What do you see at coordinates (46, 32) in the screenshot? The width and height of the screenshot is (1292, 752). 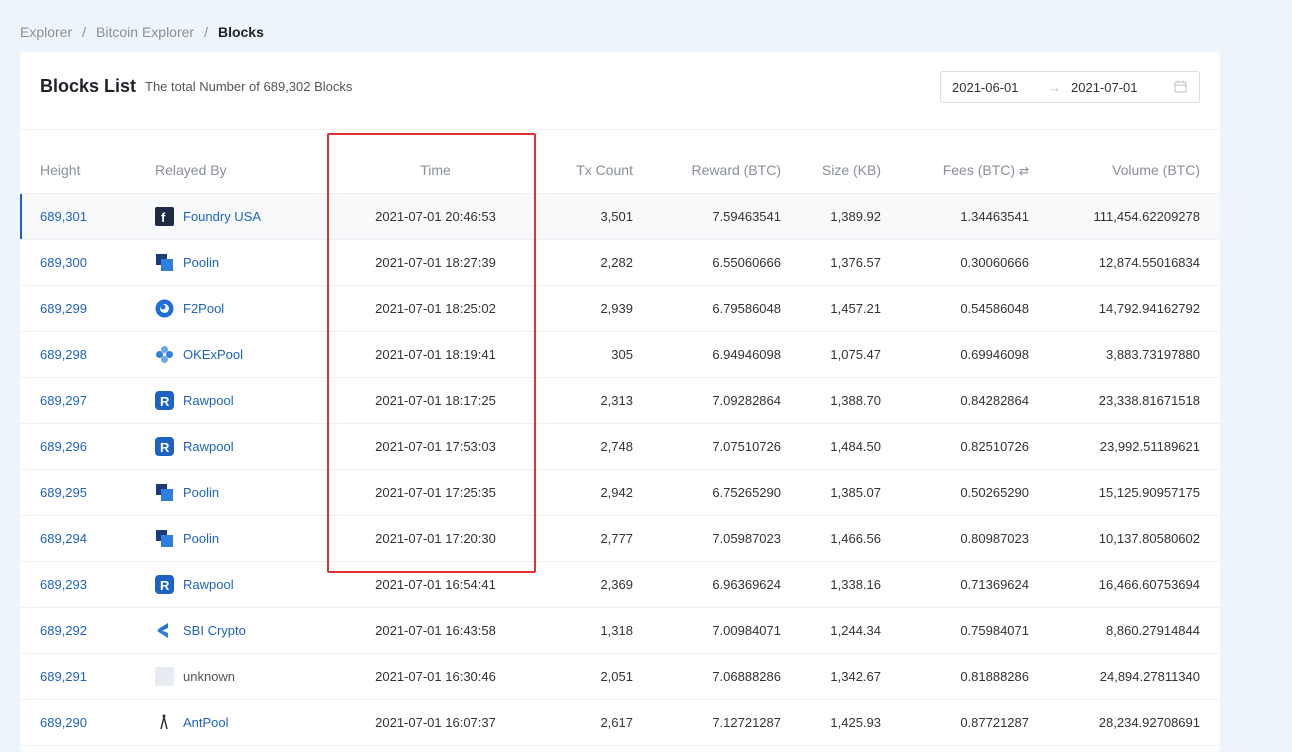 I see `breadcrumb-explorer: Explorer` at bounding box center [46, 32].